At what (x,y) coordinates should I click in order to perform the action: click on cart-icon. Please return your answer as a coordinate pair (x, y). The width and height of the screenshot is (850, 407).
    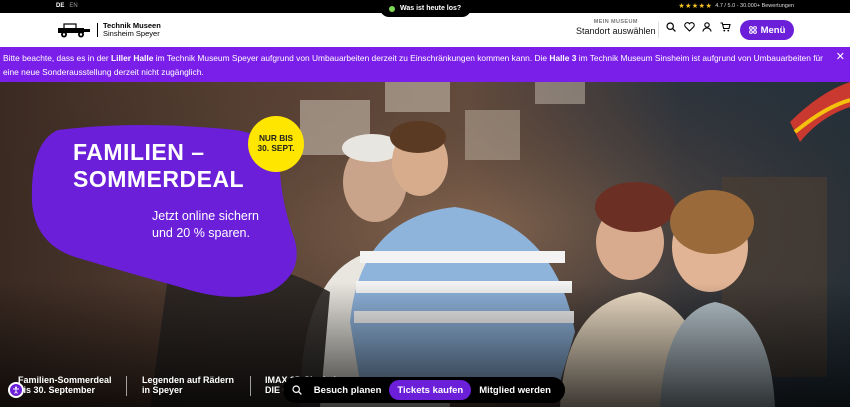
    Looking at the image, I should click on (725, 27).